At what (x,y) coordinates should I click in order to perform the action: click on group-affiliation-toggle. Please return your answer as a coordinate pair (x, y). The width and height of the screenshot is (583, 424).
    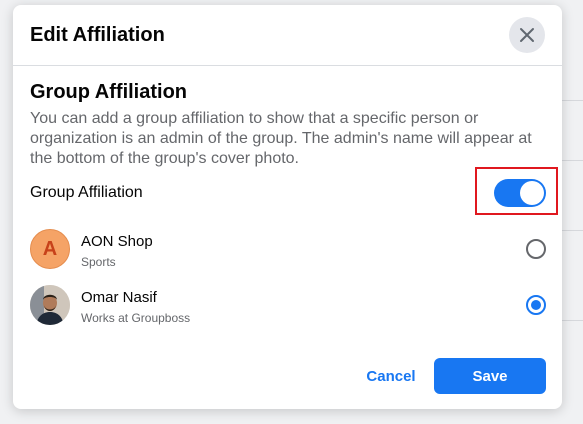
    Looking at the image, I should click on (520, 193).